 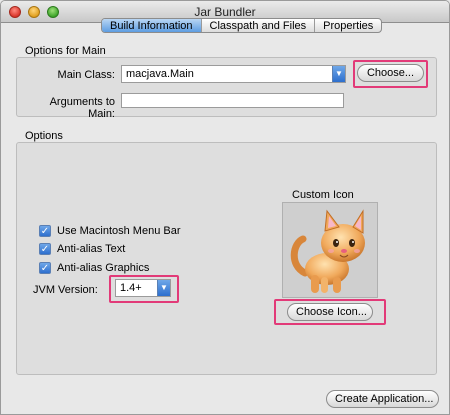 What do you see at coordinates (225, 12) in the screenshot?
I see `window-title: Jar Bundler` at bounding box center [225, 12].